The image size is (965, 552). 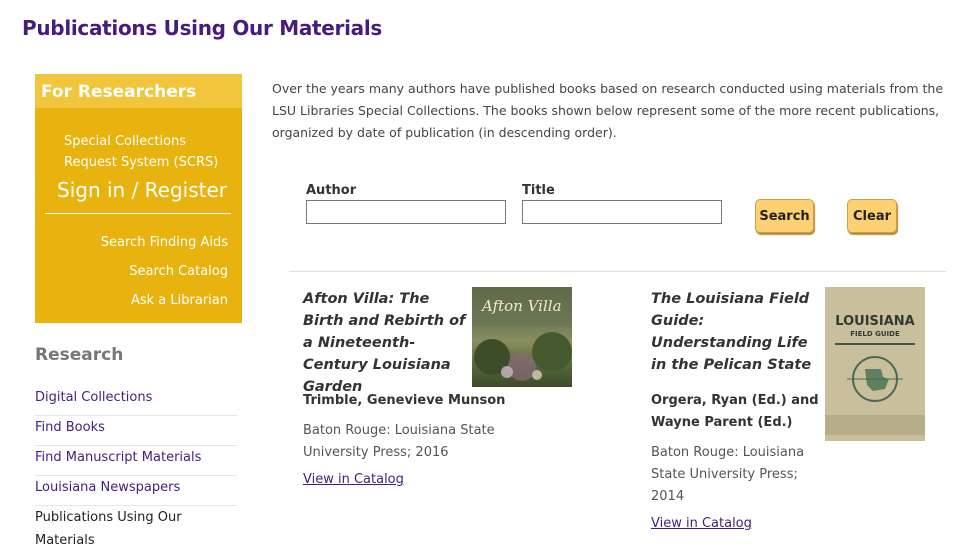 What do you see at coordinates (875, 379) in the screenshot?
I see `cover-emblem` at bounding box center [875, 379].